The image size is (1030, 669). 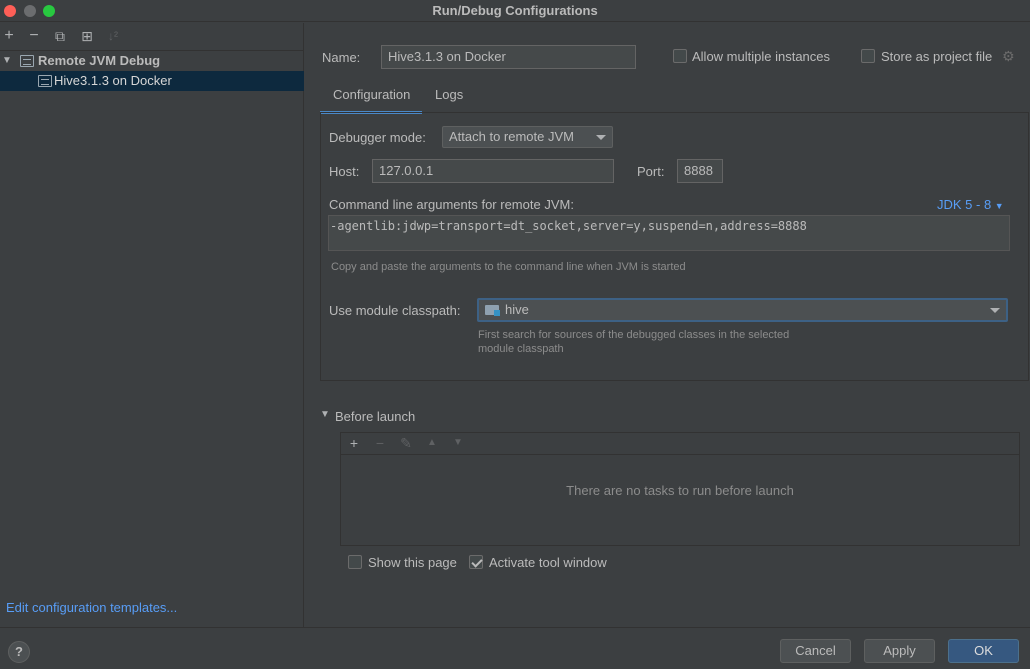 What do you see at coordinates (99, 60) in the screenshot?
I see `tree-group-label: Remote JVM Debug` at bounding box center [99, 60].